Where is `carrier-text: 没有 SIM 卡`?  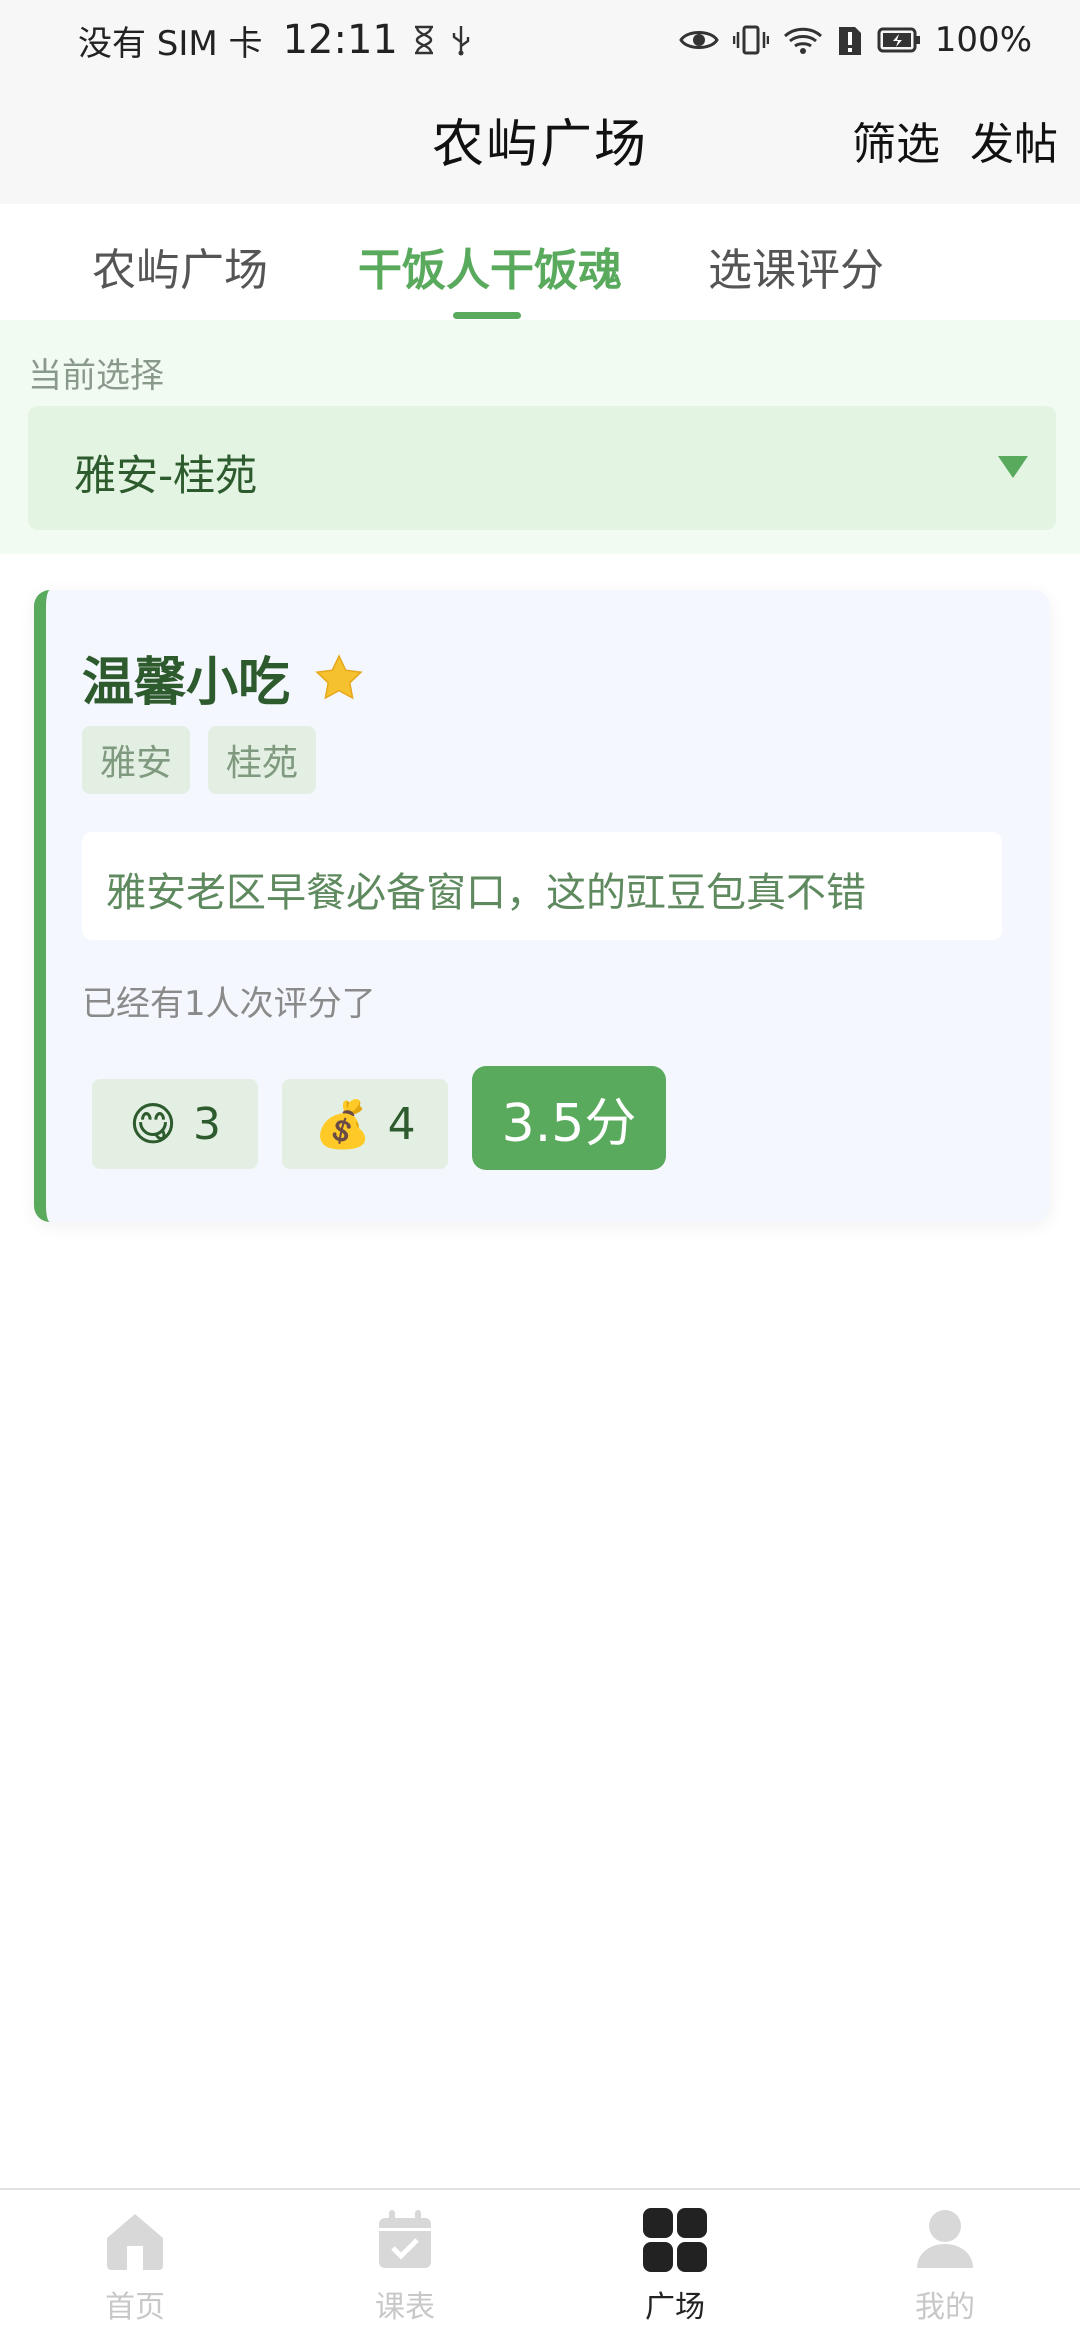 carrier-text: 没有 SIM 卡 is located at coordinates (170, 43).